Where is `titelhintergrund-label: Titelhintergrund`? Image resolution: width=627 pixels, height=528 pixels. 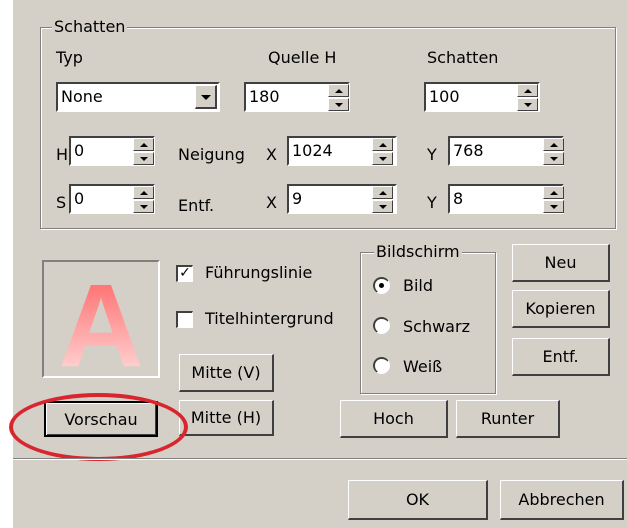 titelhintergrund-label: Titelhintergrund is located at coordinates (269, 318).